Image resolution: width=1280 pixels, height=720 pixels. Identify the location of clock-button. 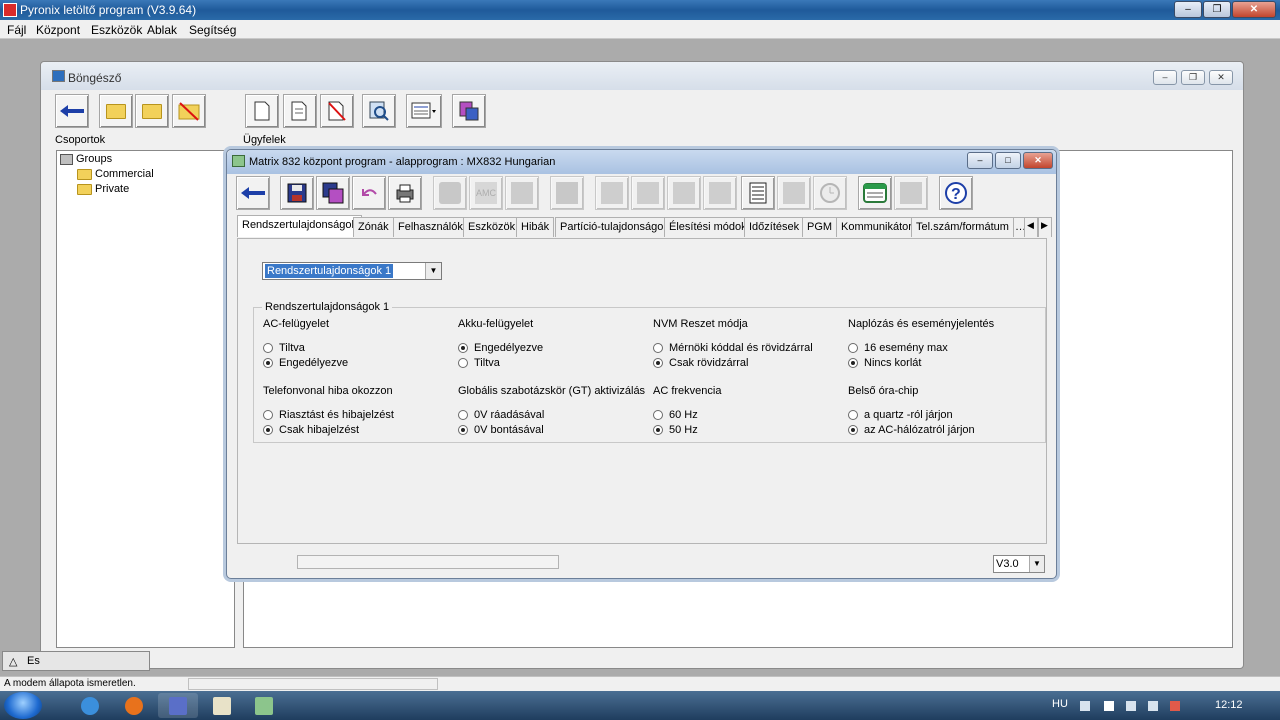
(830, 193).